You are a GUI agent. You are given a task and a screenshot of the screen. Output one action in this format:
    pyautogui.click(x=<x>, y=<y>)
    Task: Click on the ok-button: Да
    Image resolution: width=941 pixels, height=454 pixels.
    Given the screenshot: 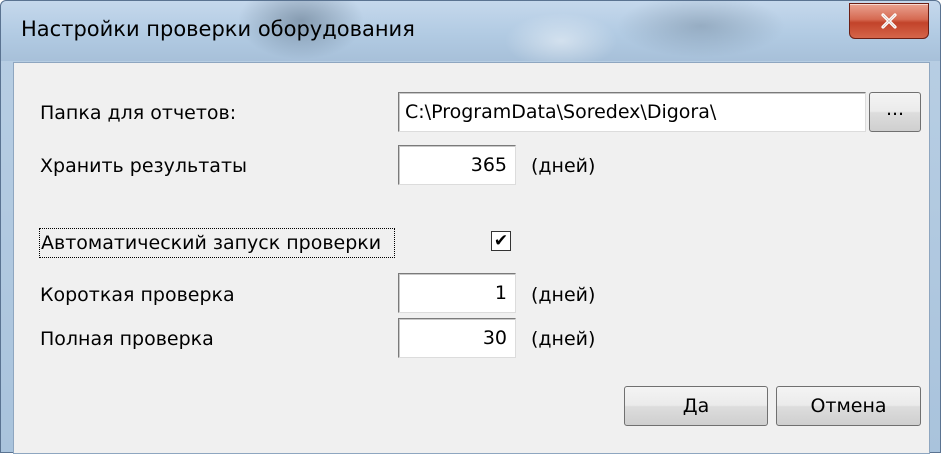 What is the action you would take?
    pyautogui.click(x=696, y=406)
    